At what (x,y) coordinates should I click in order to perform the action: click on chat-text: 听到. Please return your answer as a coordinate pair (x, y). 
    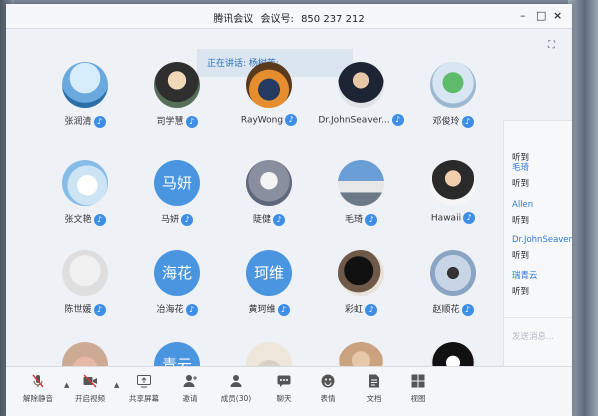
    Looking at the image, I should click on (521, 256).